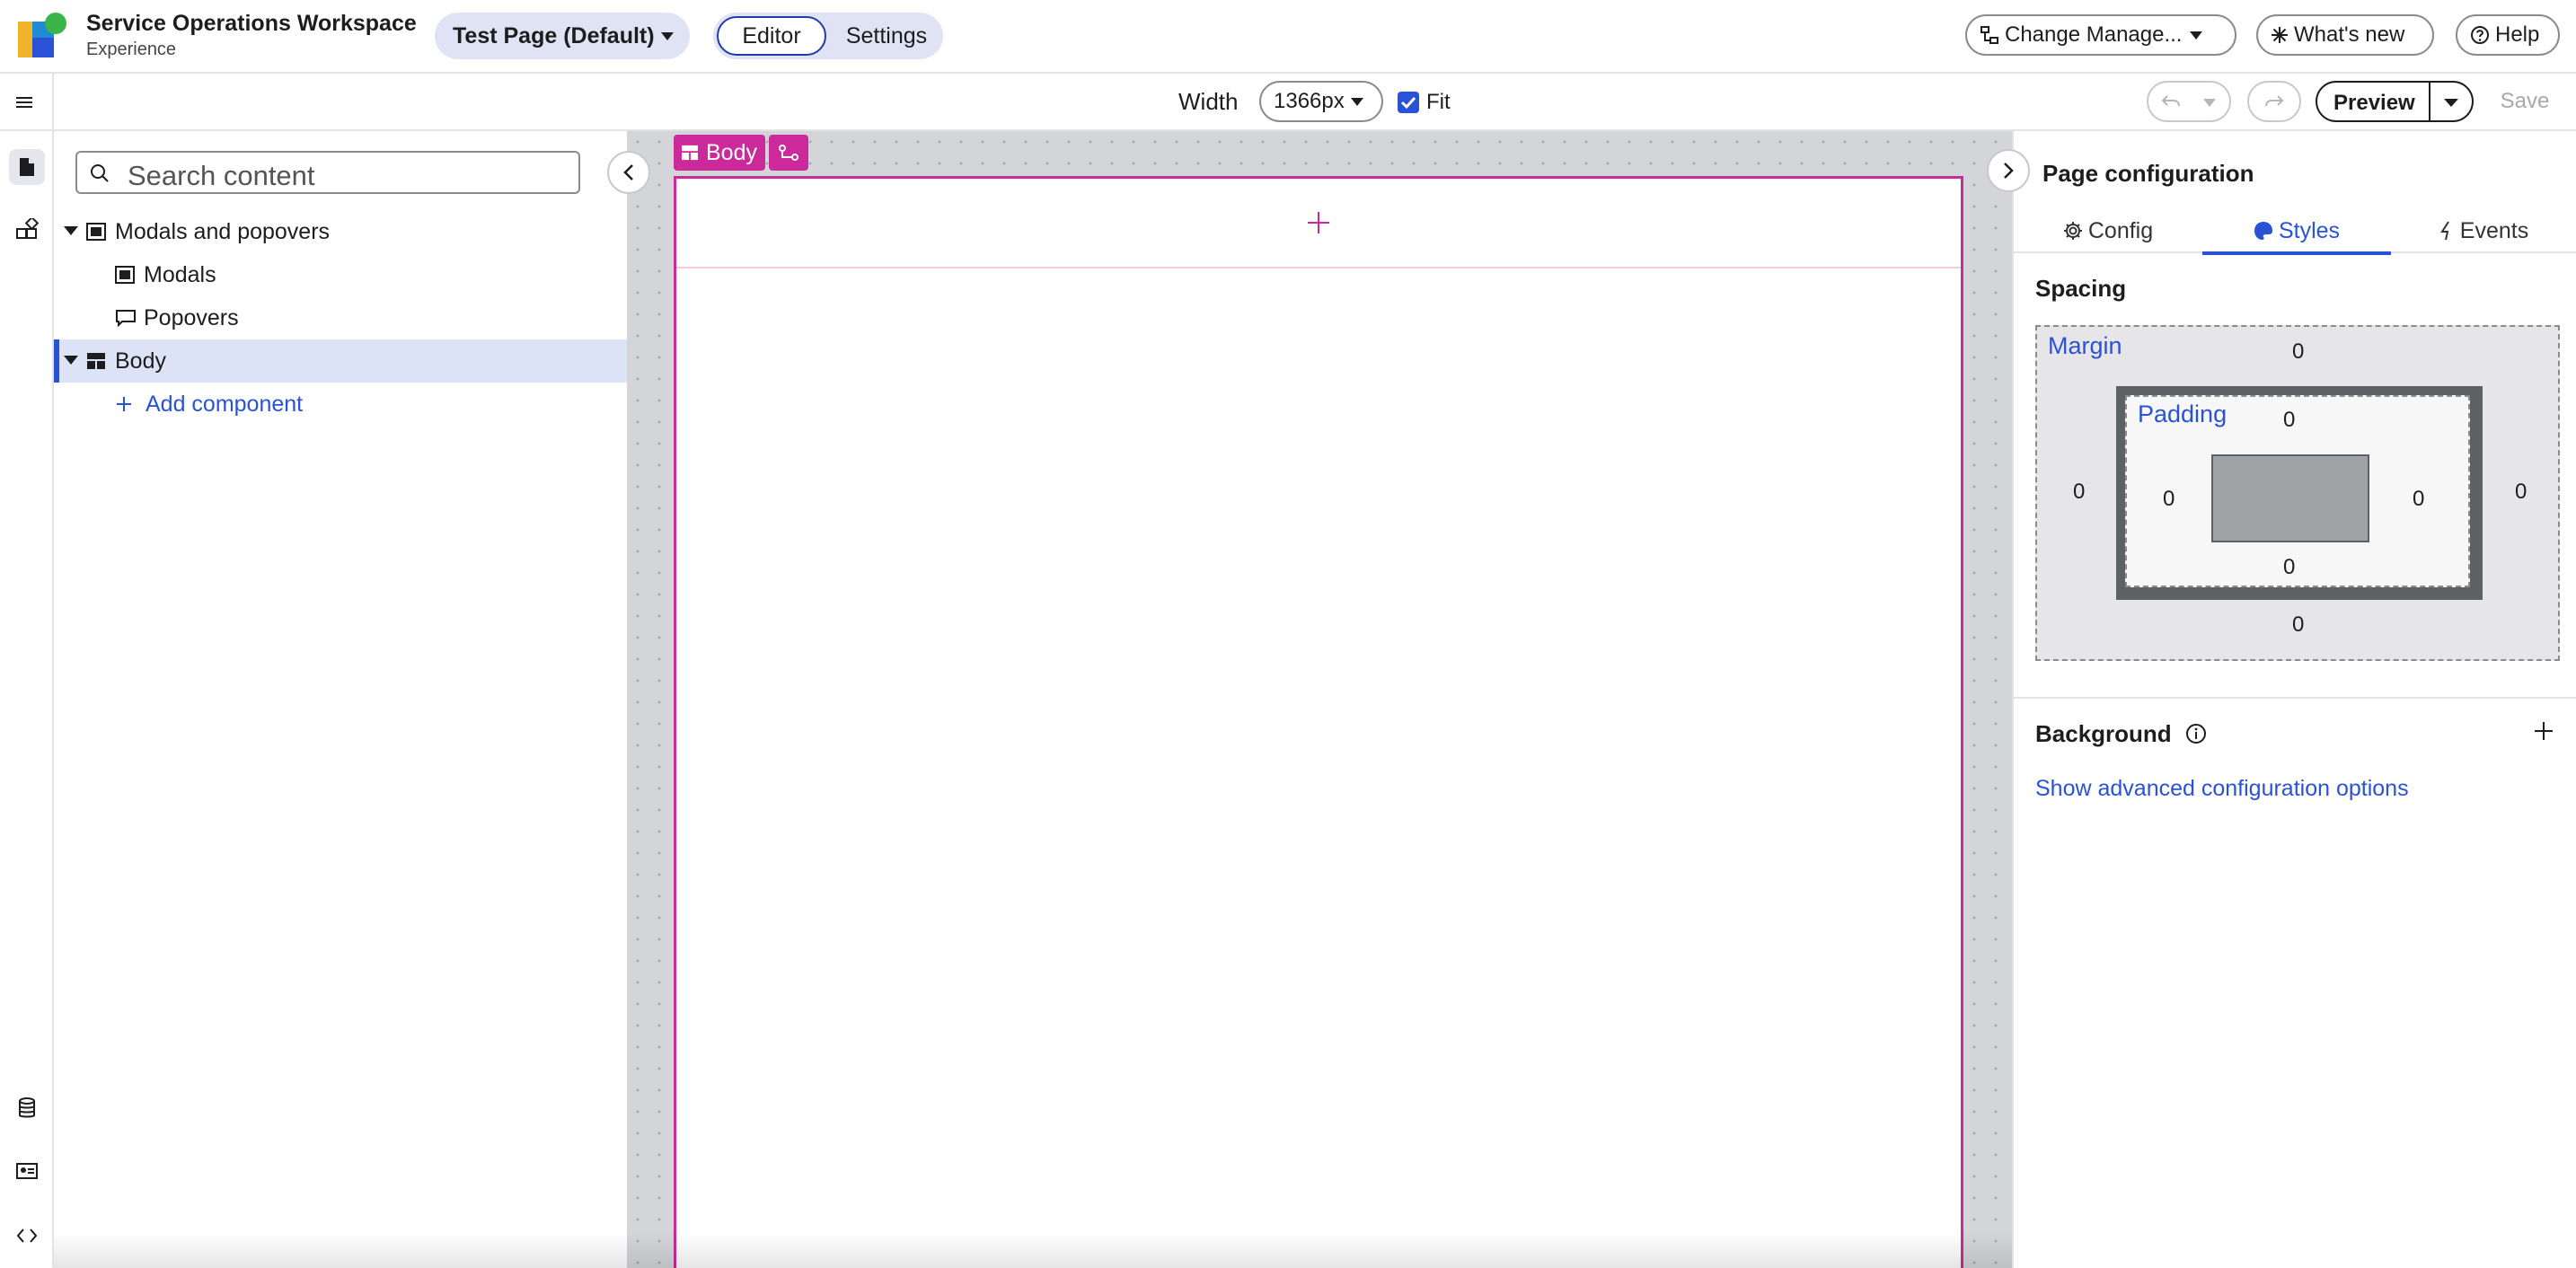  I want to click on mode-editor-button: Editor, so click(771, 36).